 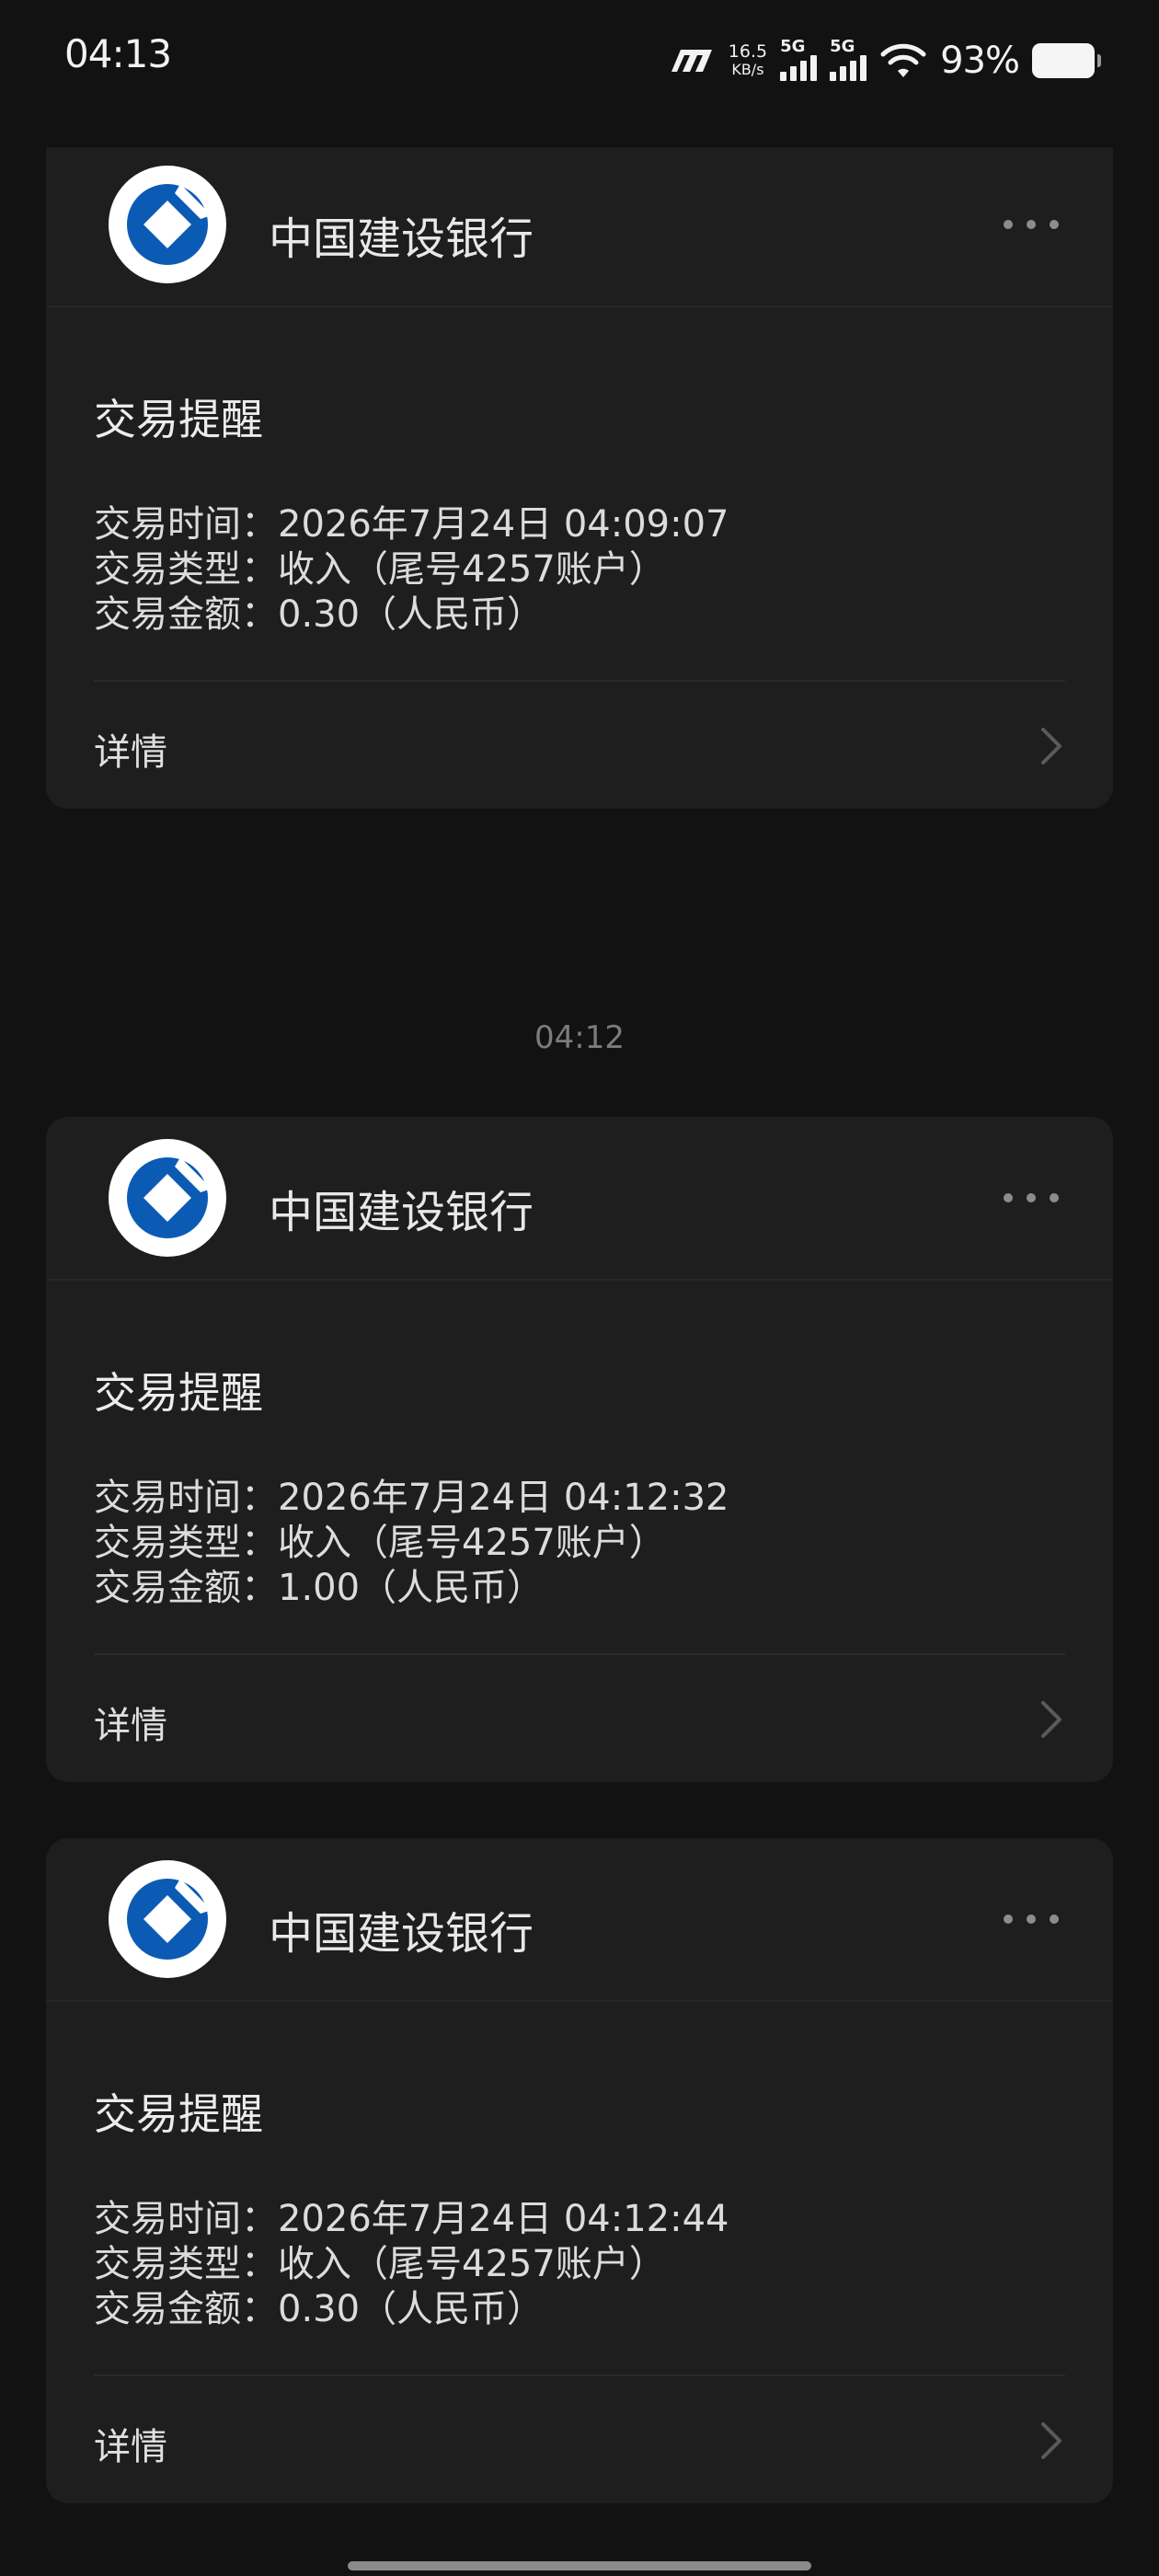 What do you see at coordinates (579, 2565) in the screenshot?
I see `home-indicator` at bounding box center [579, 2565].